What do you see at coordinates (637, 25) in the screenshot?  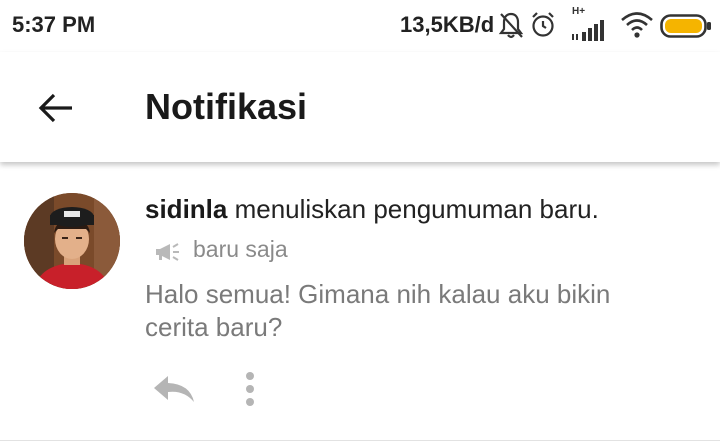 I see `wifi-icon` at bounding box center [637, 25].